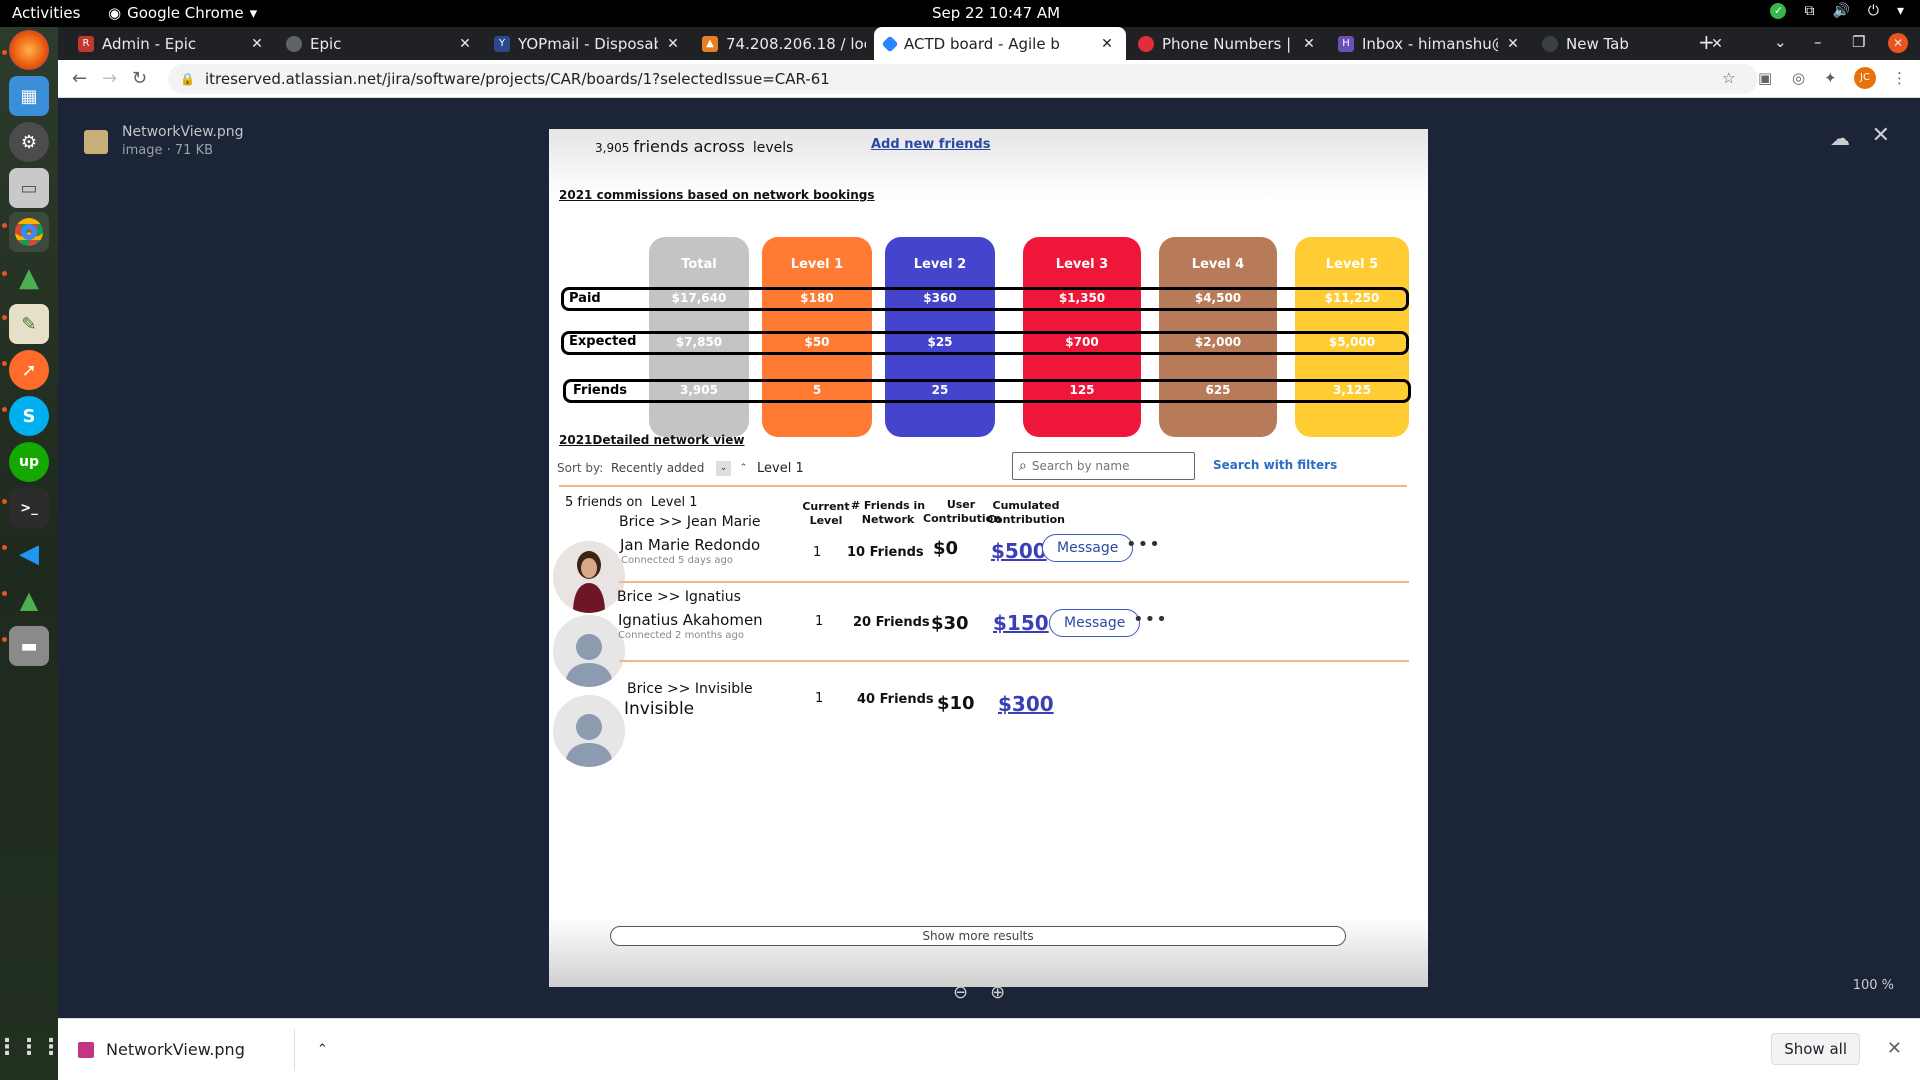  Describe the element at coordinates (182, 13) in the screenshot. I see `app-menu: ◉ Google Chrome ▾` at that location.